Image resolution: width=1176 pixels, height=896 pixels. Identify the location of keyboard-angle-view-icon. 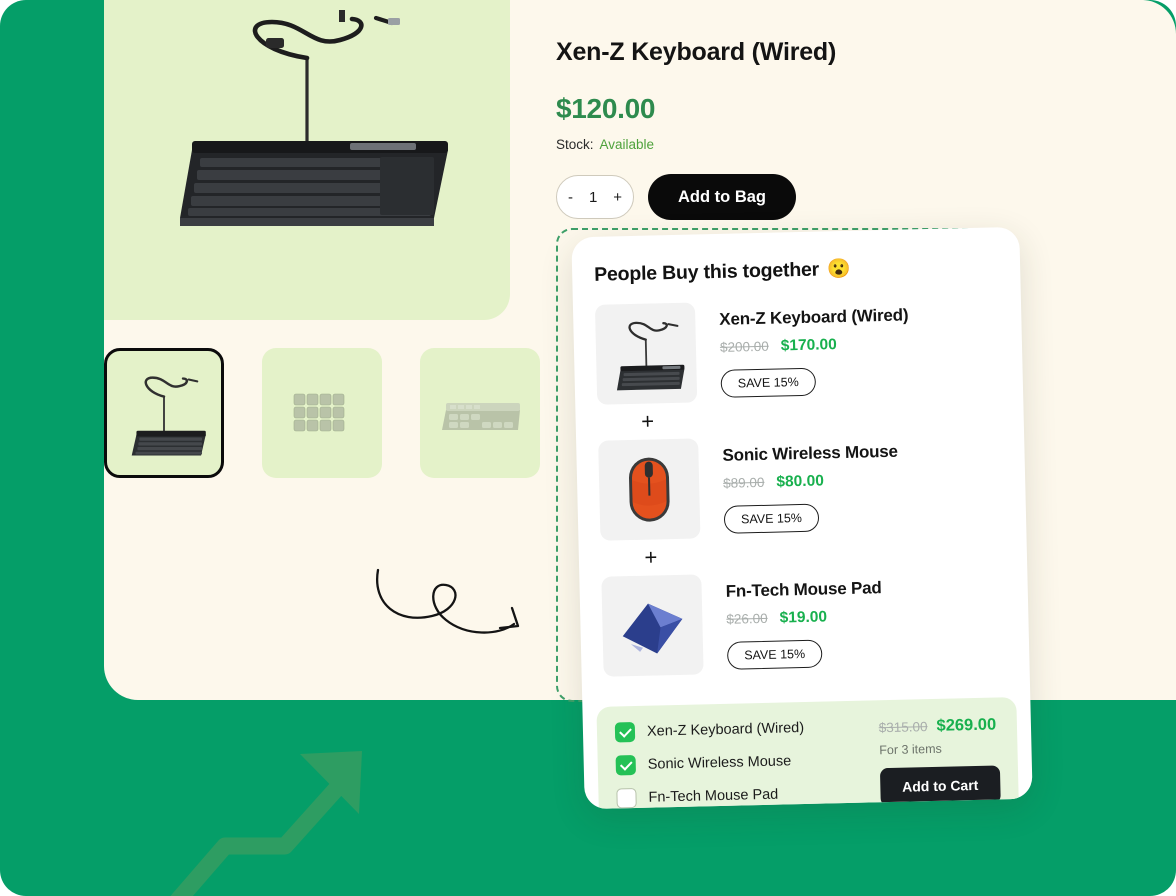
(481, 416).